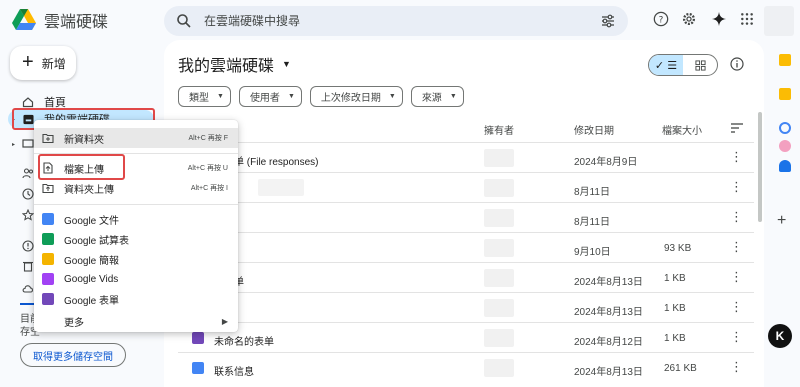 This screenshot has height=387, width=800. What do you see at coordinates (89, 190) in the screenshot?
I see `menu-item-label: 資料夾上傳` at bounding box center [89, 190].